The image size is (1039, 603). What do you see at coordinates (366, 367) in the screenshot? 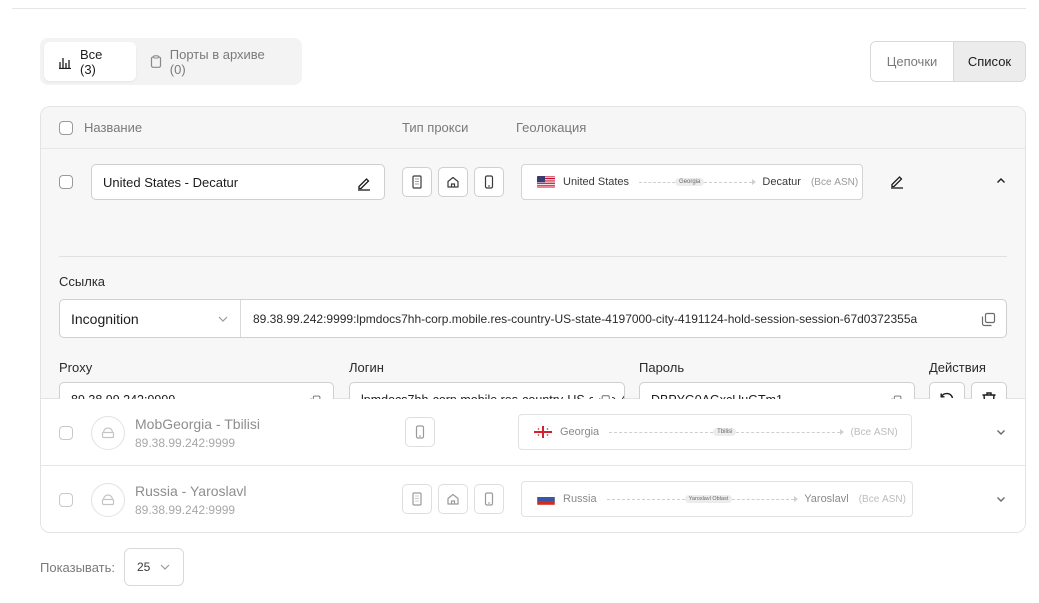
I see `login-label: Логин` at bounding box center [366, 367].